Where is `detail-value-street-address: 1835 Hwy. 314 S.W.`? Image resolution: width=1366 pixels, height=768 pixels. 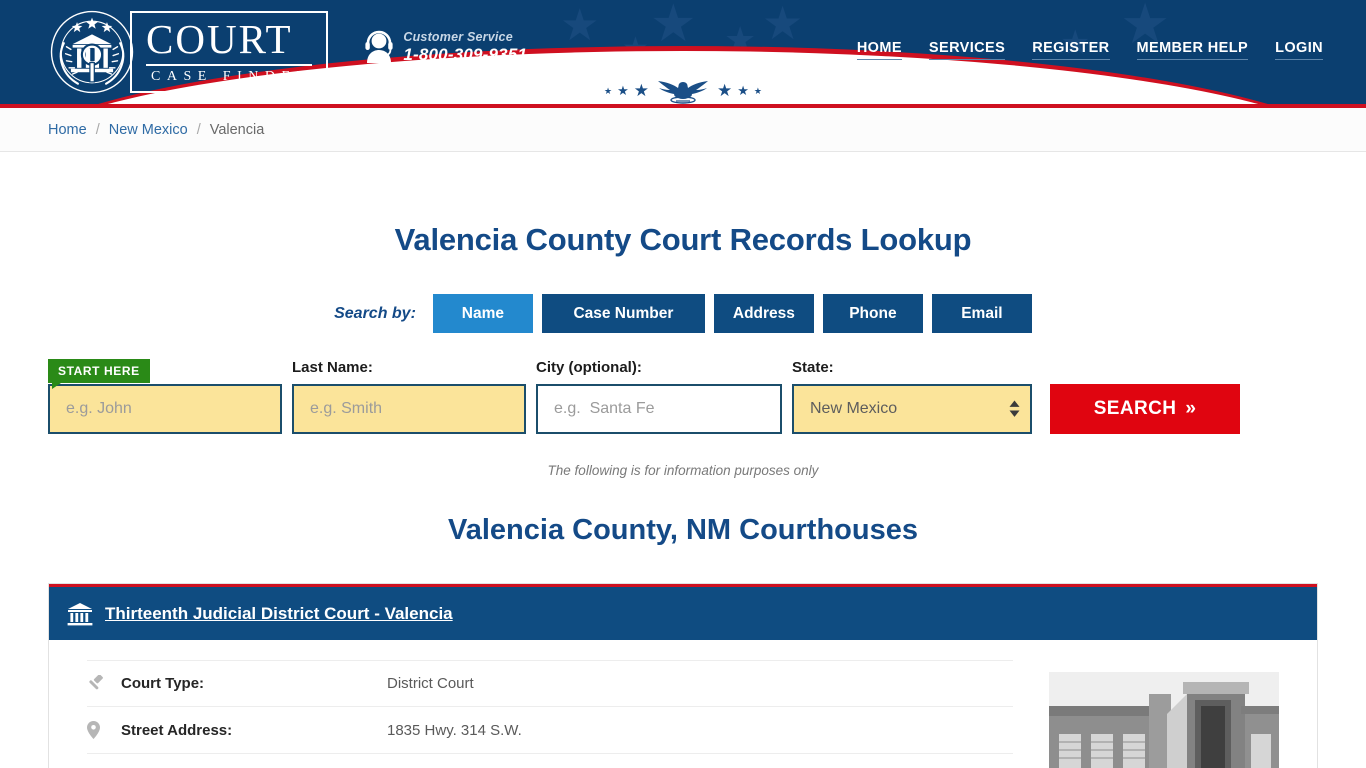 detail-value-street-address: 1835 Hwy. 314 S.W. is located at coordinates (454, 730).